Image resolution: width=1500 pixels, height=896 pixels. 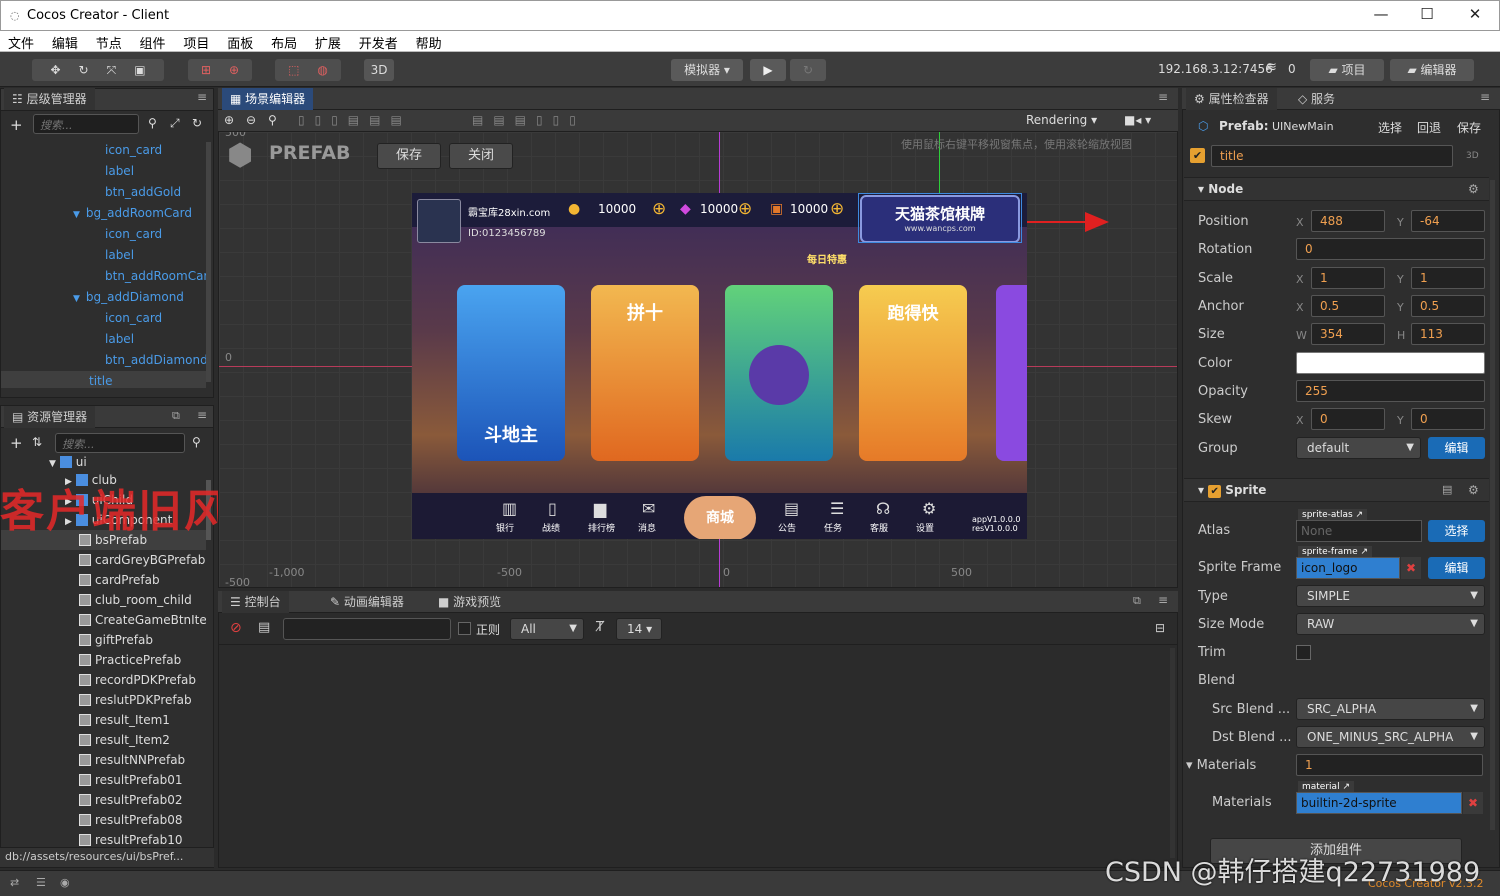 I want to click on tree-item: btn_addRoomCar, so click(x=155, y=276).